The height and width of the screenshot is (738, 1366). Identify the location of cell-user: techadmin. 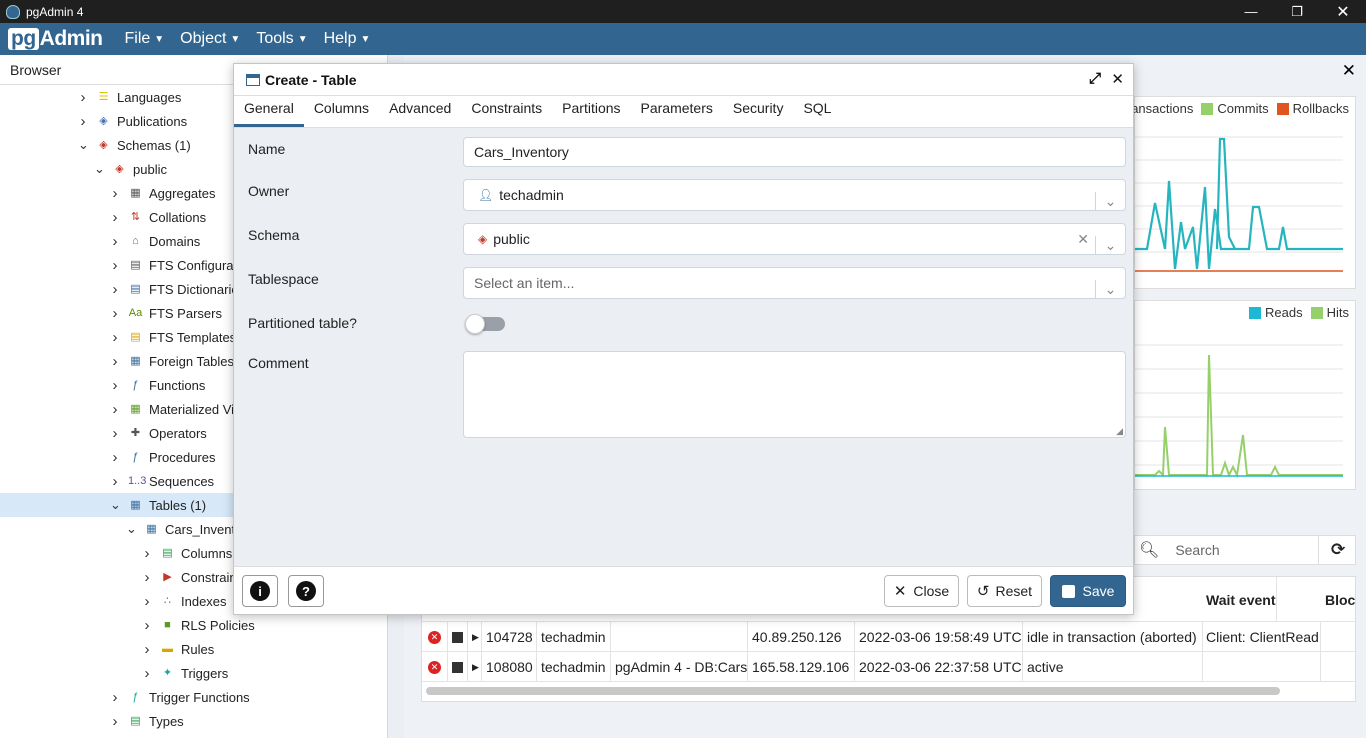
(574, 637).